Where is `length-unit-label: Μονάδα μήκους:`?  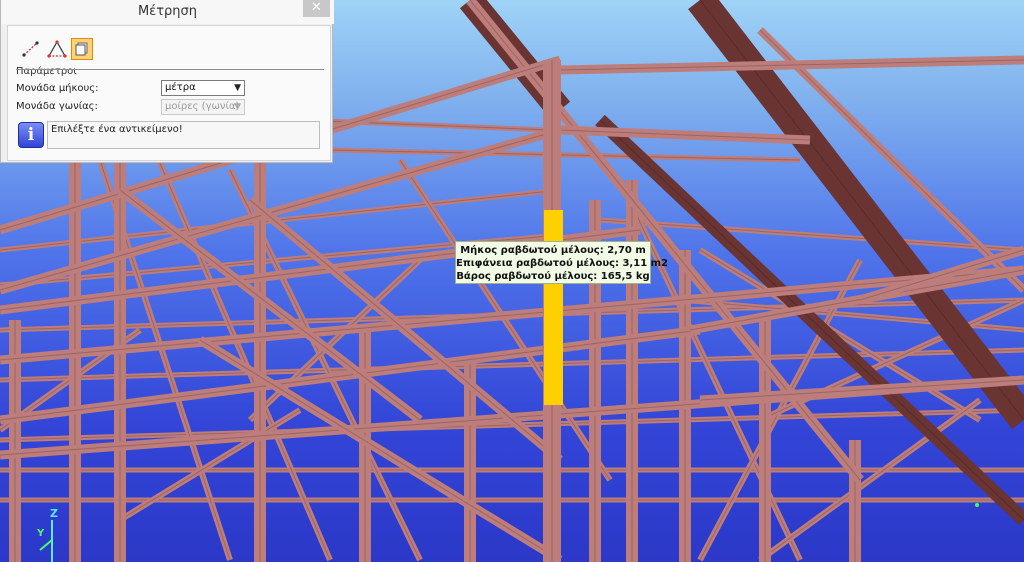
length-unit-label: Μονάδα μήκους: is located at coordinates (57, 88).